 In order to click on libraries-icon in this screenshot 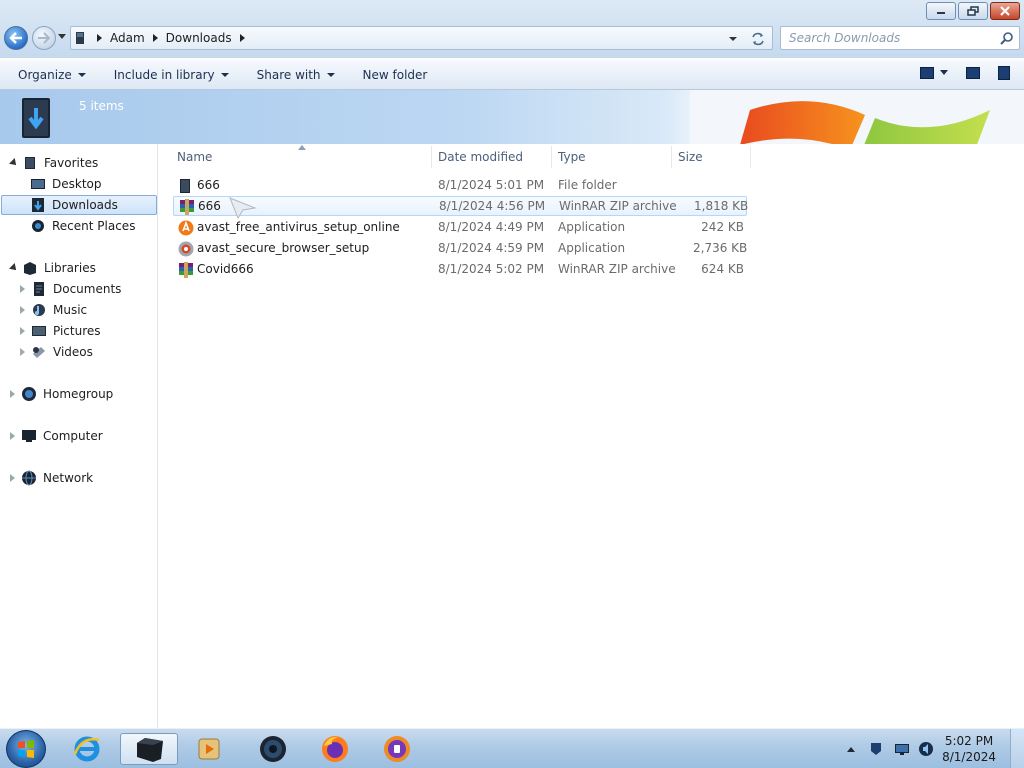, I will do `click(30, 268)`.